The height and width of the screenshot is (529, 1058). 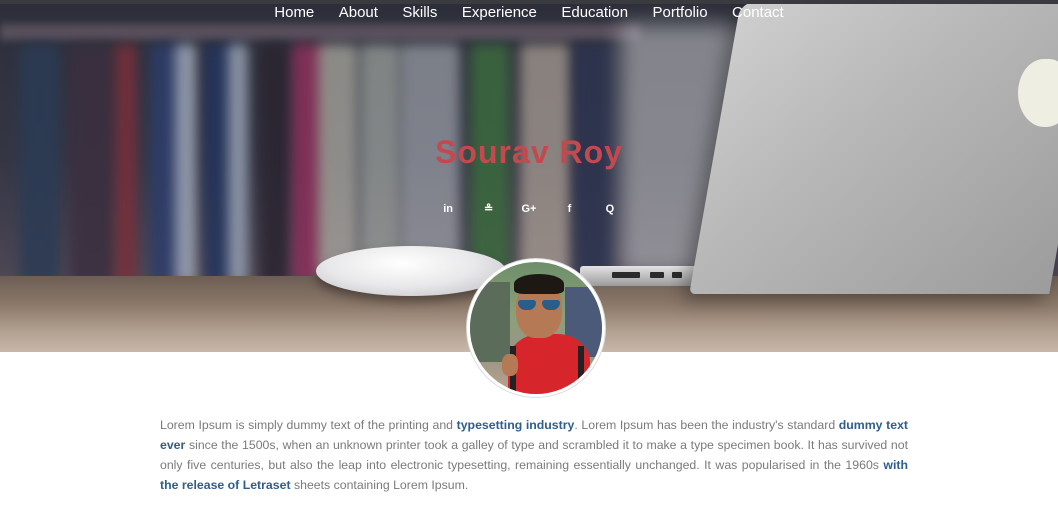 What do you see at coordinates (569, 209) in the screenshot?
I see `facebook-icon: f` at bounding box center [569, 209].